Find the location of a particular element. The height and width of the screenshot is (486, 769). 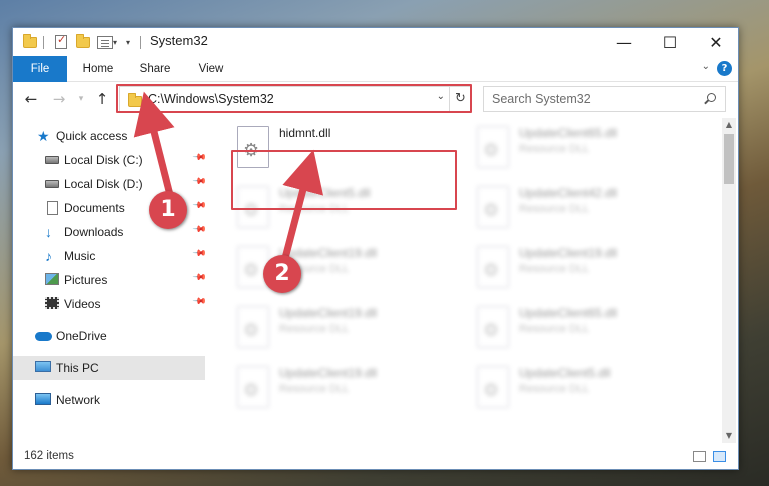

sidebar-item-label: Local Disk (C:) is located at coordinates (103, 160).